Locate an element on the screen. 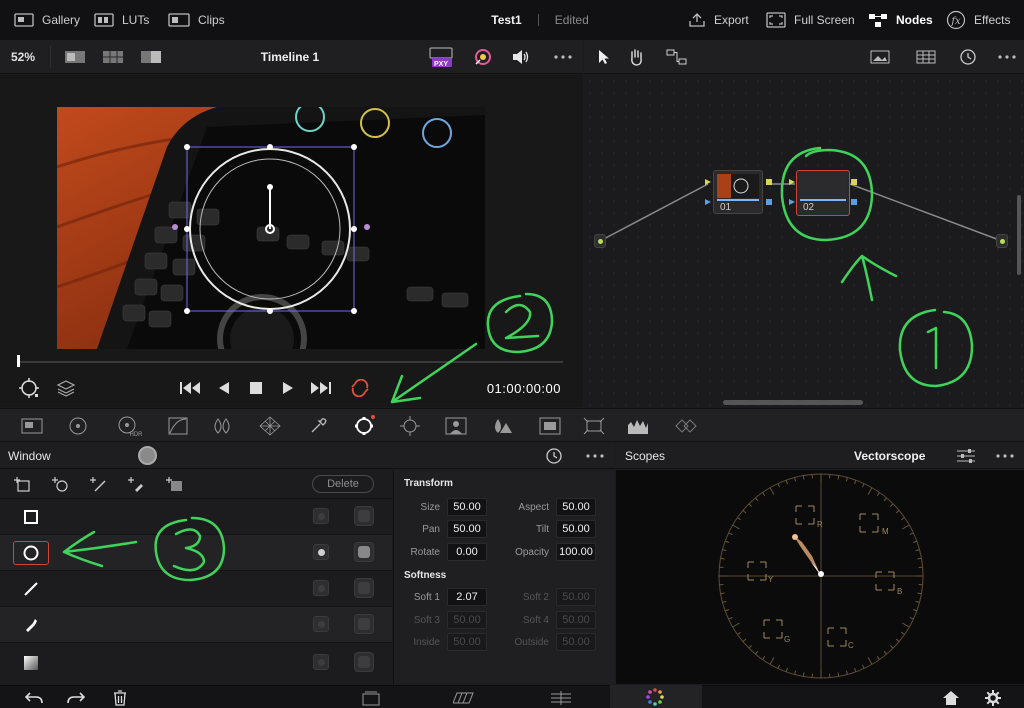 This screenshot has height=708, width=1024. outside-field: 50.00 is located at coordinates (576, 642).